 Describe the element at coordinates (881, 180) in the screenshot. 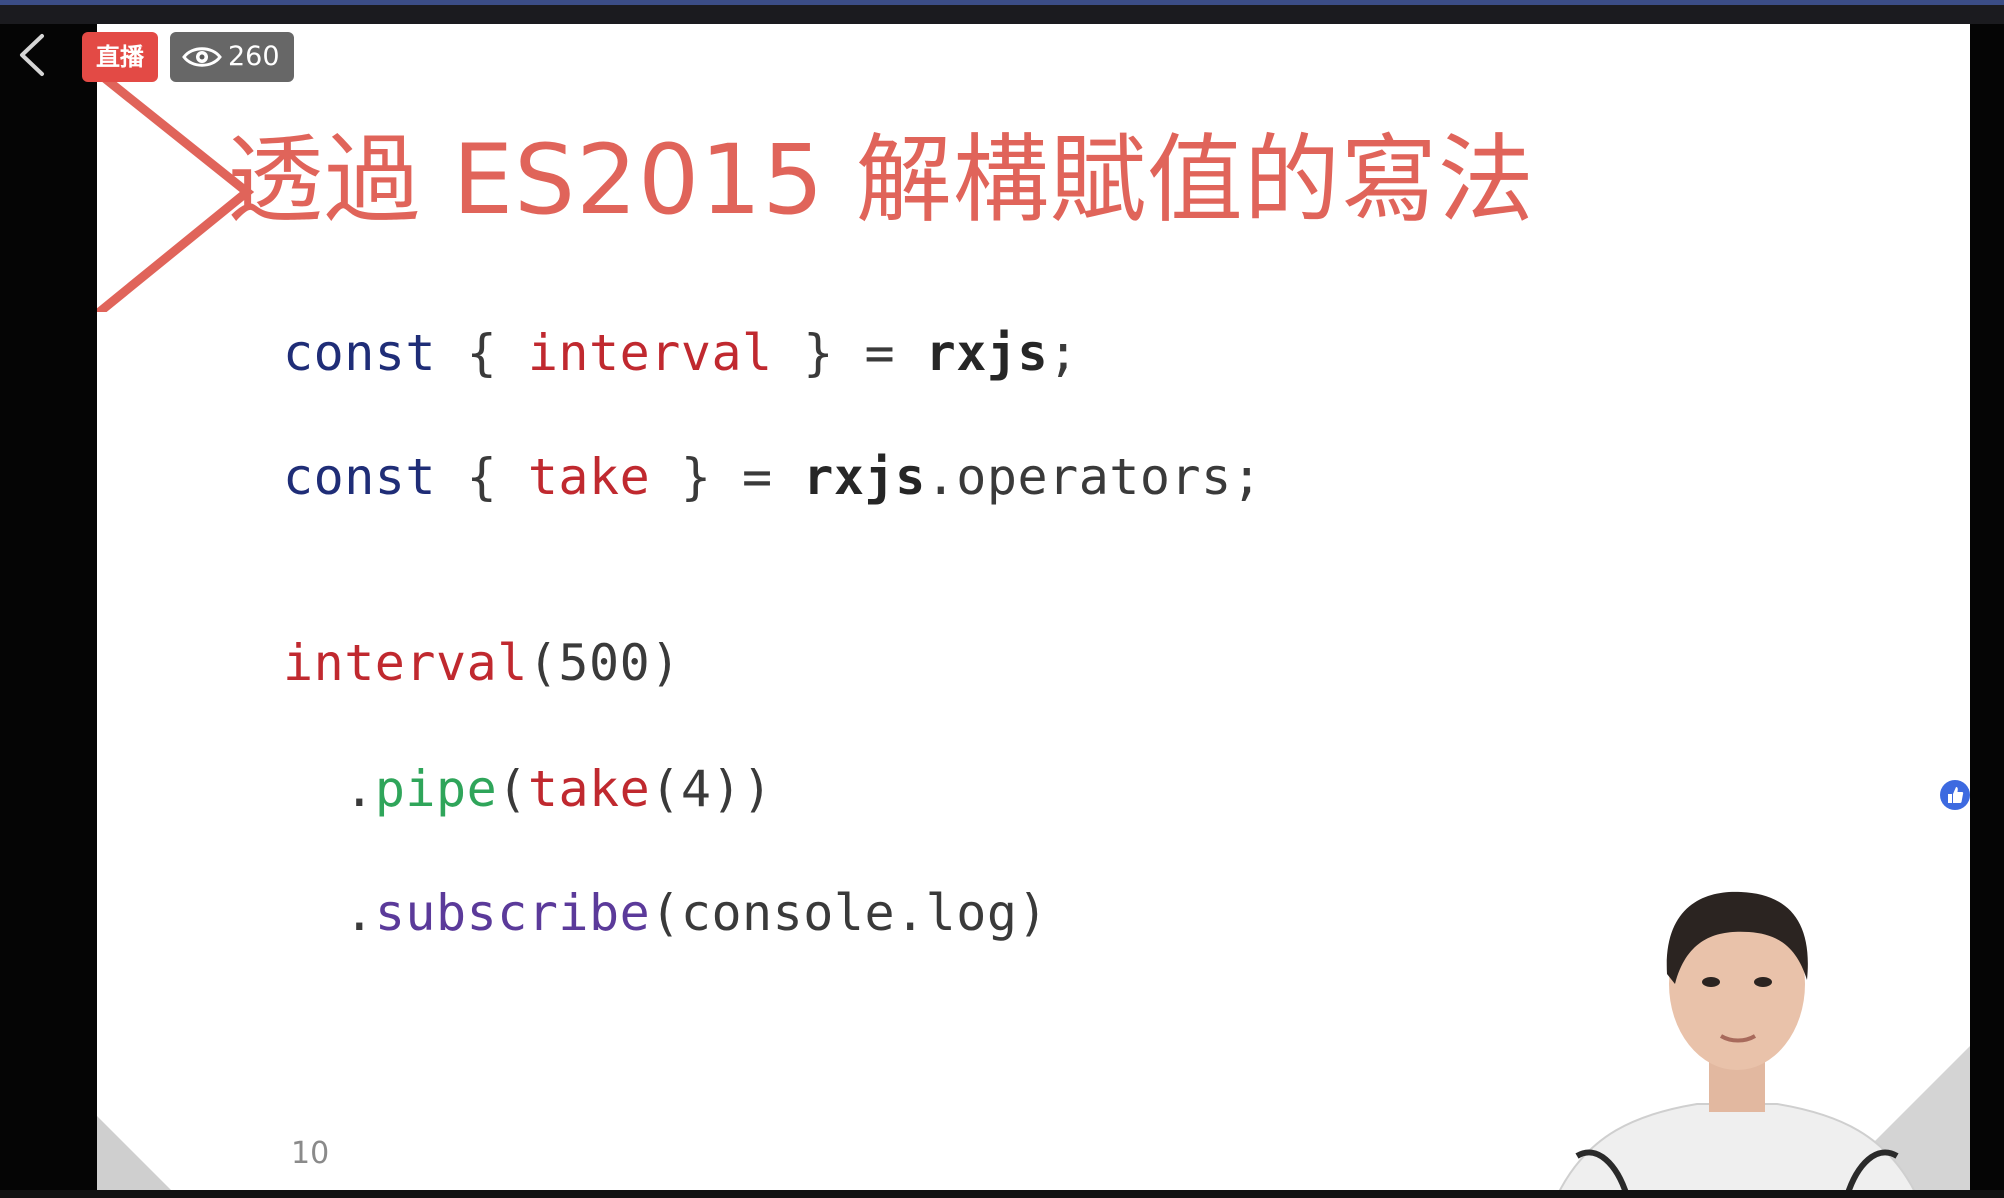

I see `slide-title: 透過 ES2015 解構賦值的寫法` at that location.